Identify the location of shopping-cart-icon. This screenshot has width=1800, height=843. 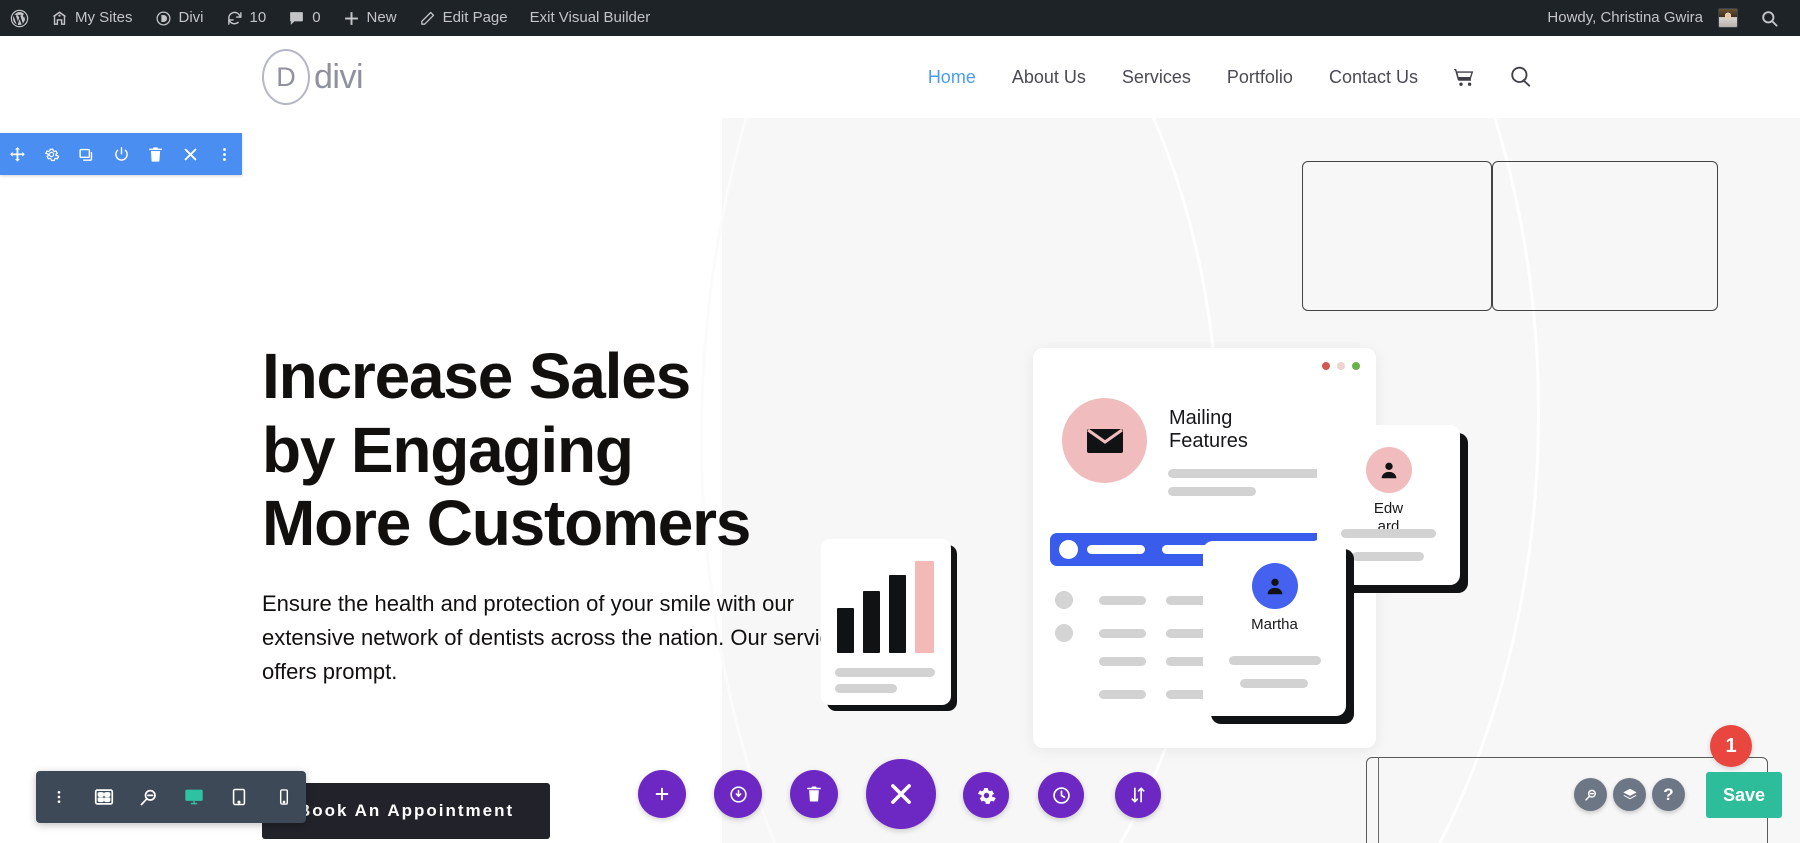
(1464, 77).